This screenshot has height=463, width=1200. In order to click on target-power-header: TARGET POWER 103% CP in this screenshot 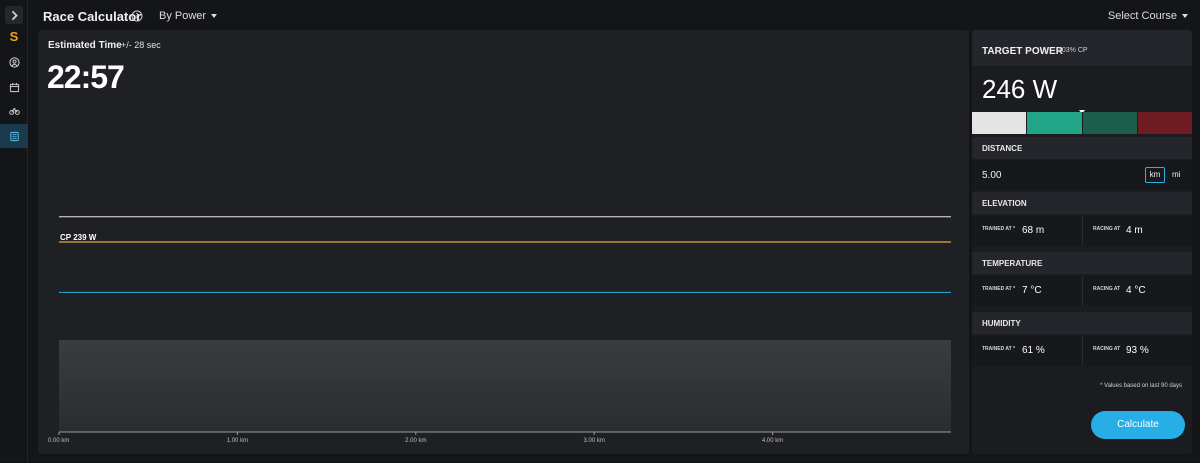, I will do `click(1082, 48)`.